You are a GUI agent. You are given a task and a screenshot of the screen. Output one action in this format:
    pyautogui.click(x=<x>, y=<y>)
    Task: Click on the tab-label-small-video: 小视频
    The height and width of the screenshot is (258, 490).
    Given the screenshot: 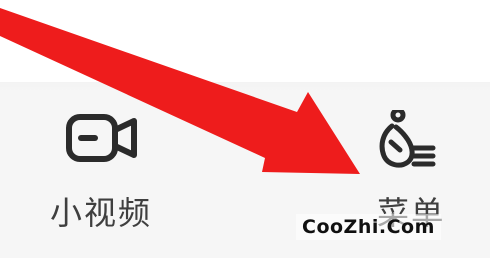 What is the action you would take?
    pyautogui.click(x=100, y=213)
    